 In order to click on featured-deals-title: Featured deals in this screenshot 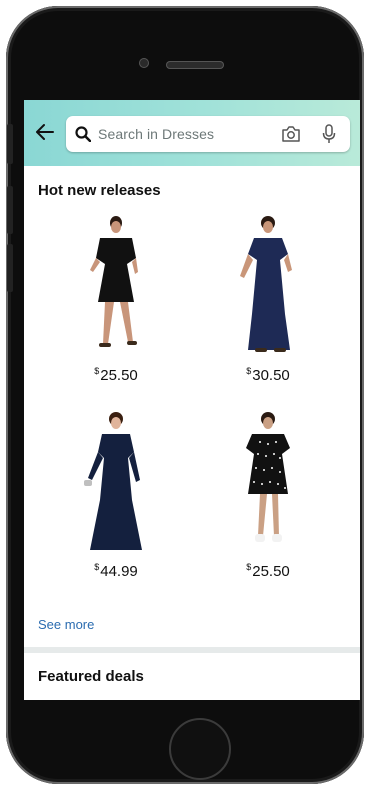, I will do `click(91, 676)`.